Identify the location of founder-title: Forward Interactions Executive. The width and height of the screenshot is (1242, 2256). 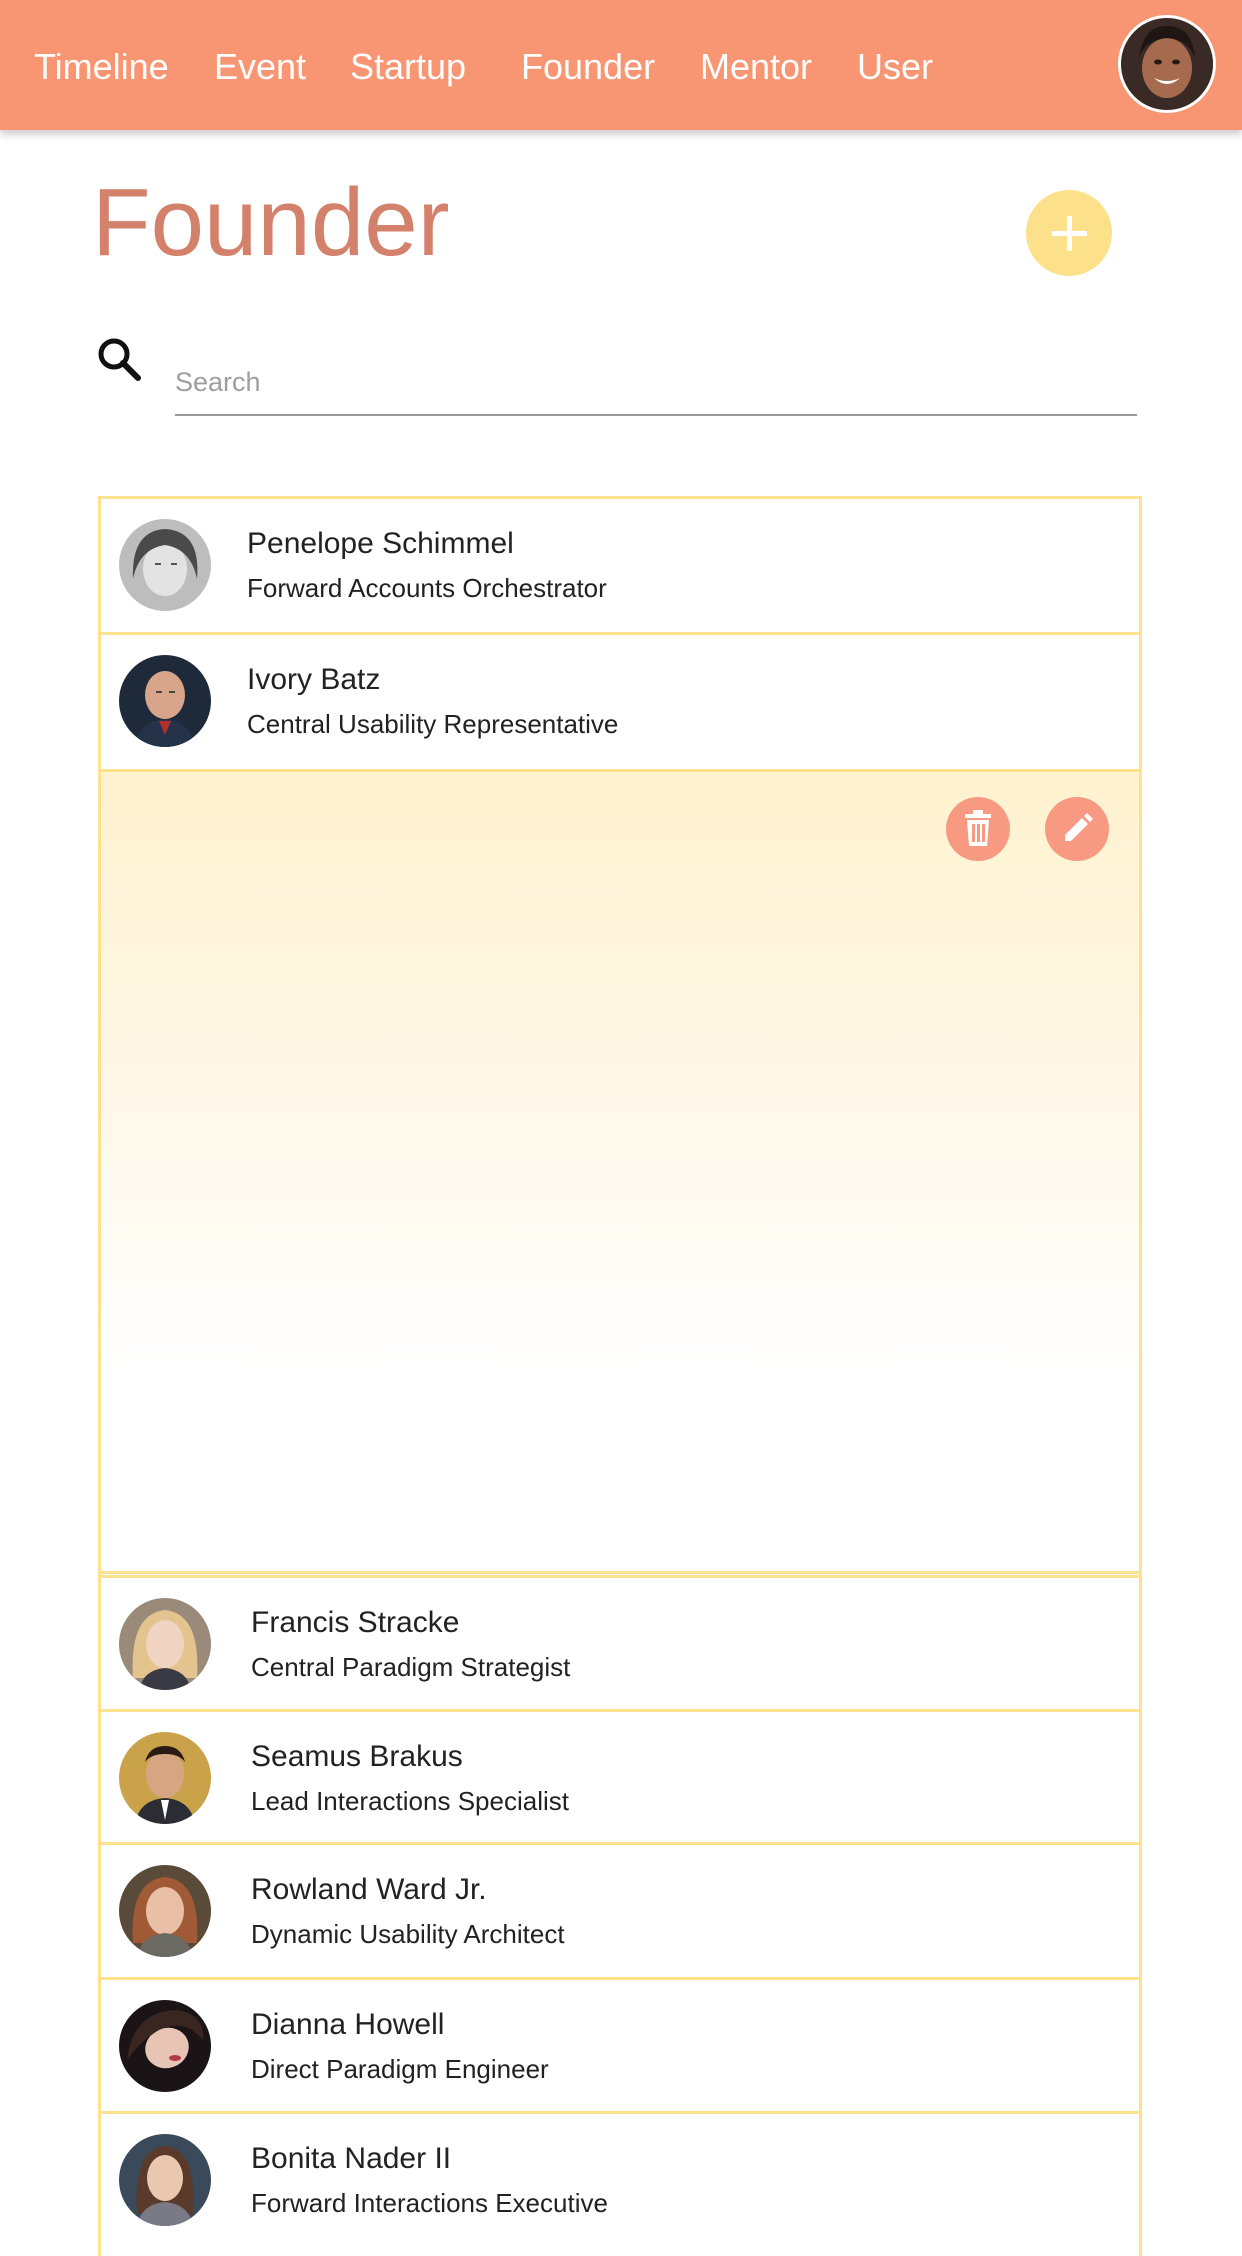
(429, 2203).